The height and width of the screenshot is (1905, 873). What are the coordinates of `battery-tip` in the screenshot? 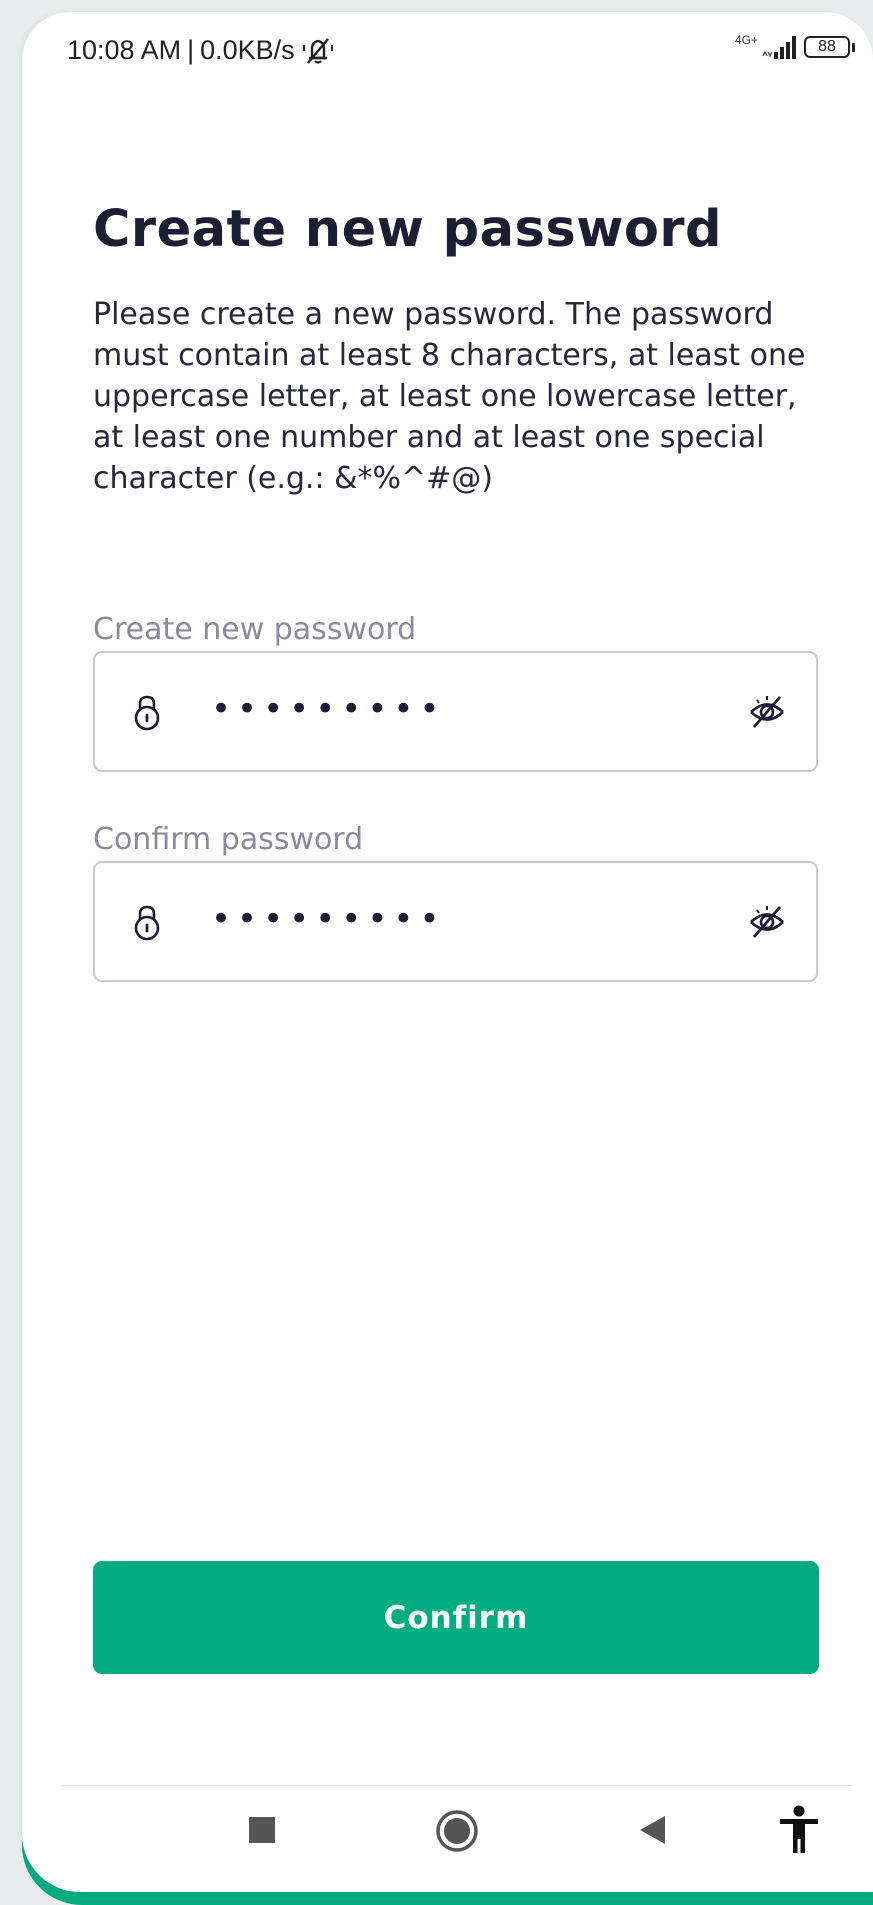 It's located at (853, 47).